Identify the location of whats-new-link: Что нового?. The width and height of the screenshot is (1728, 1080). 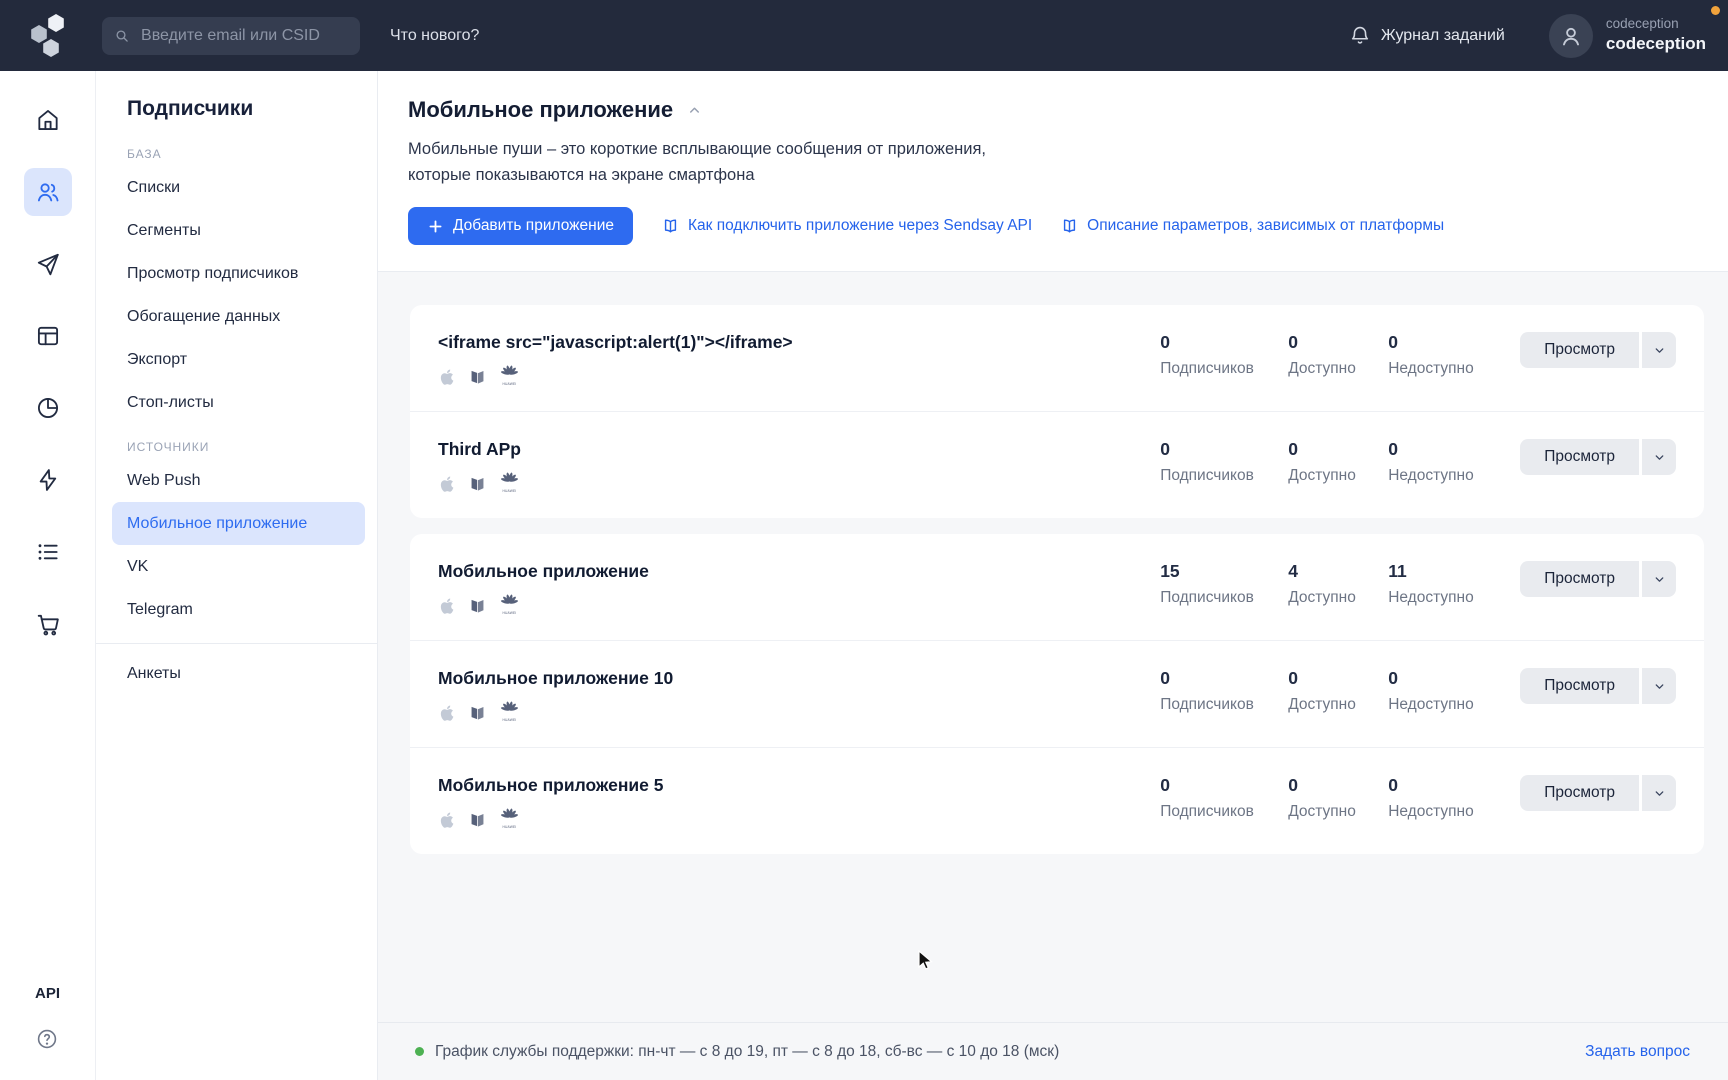
(434, 36).